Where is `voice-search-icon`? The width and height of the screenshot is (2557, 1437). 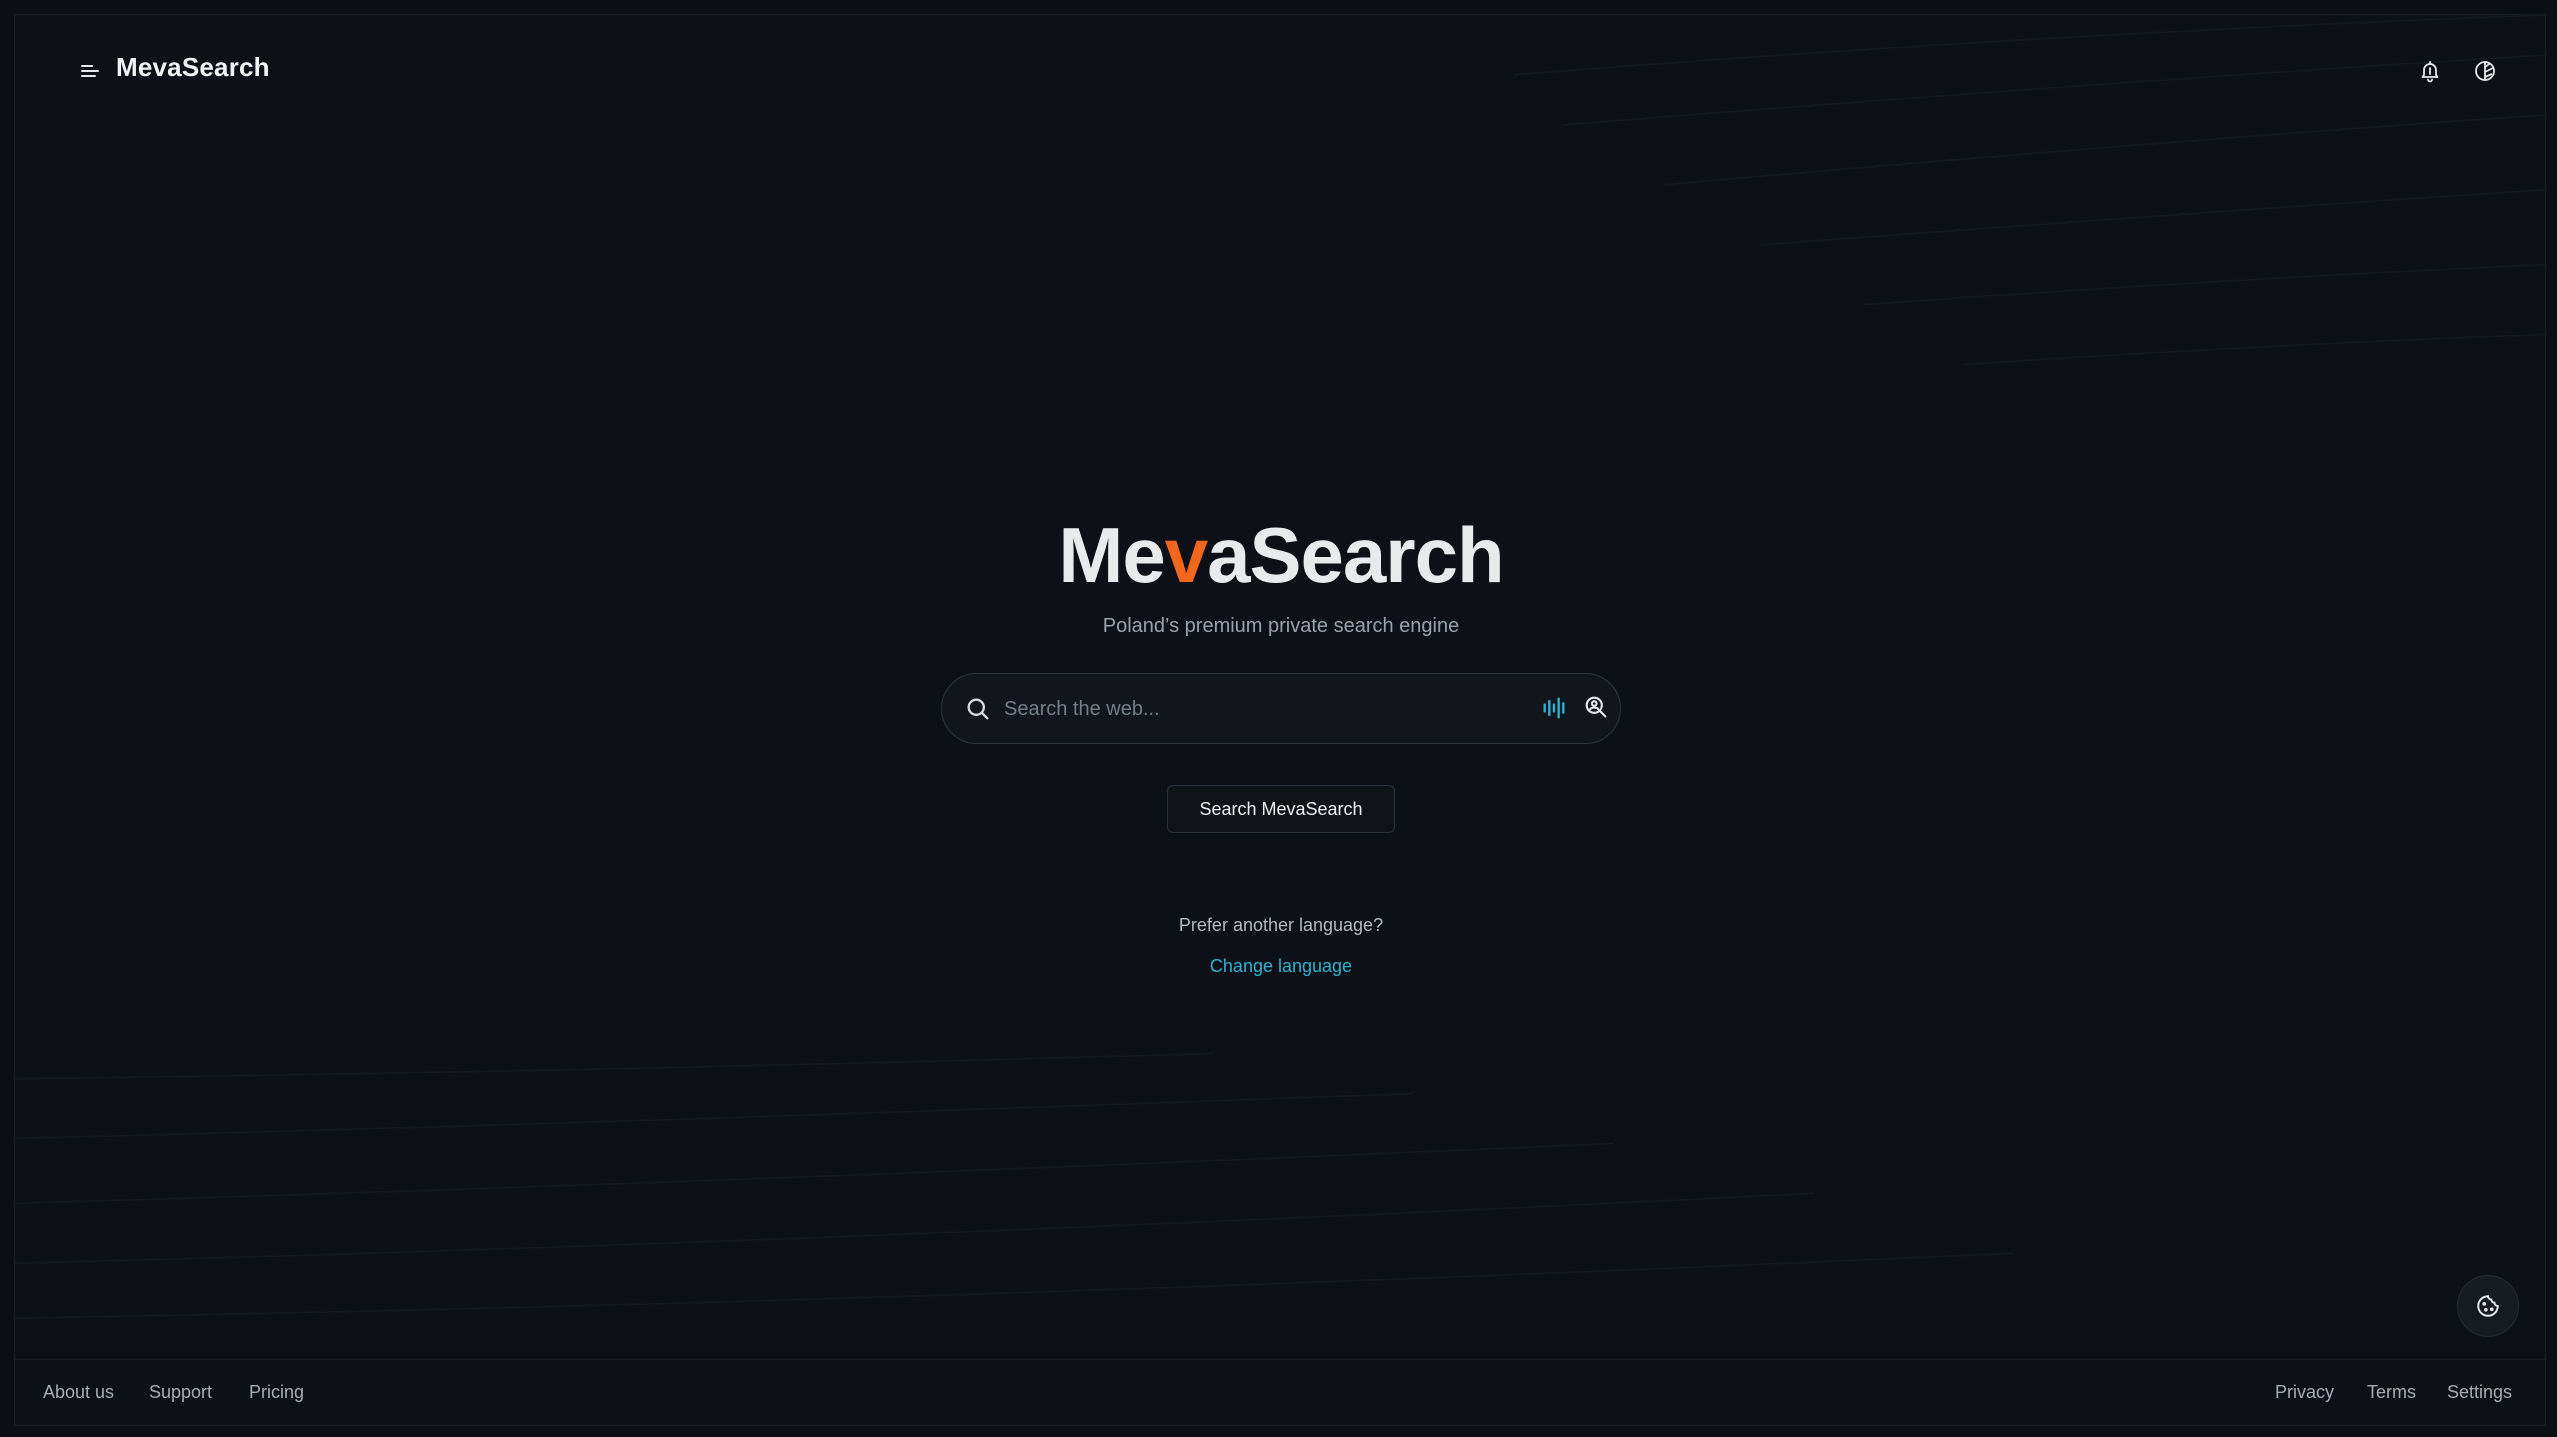
voice-search-icon is located at coordinates (1554, 708).